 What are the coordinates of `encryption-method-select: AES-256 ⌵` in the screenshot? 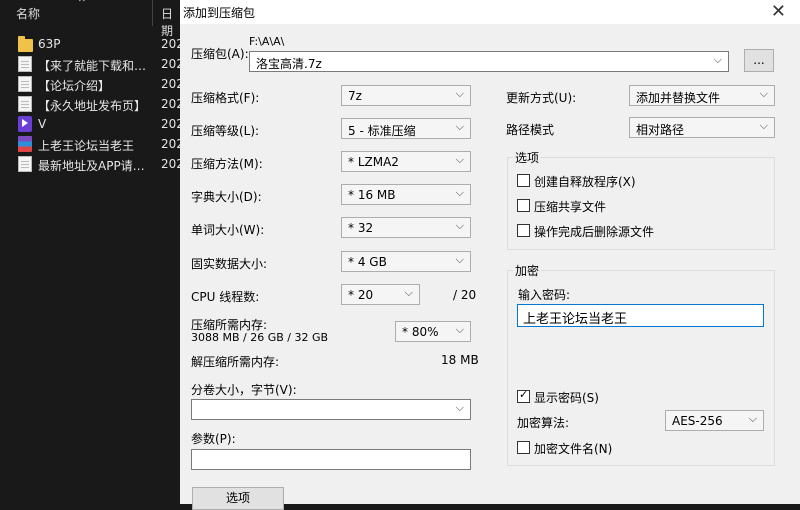 It's located at (714, 420).